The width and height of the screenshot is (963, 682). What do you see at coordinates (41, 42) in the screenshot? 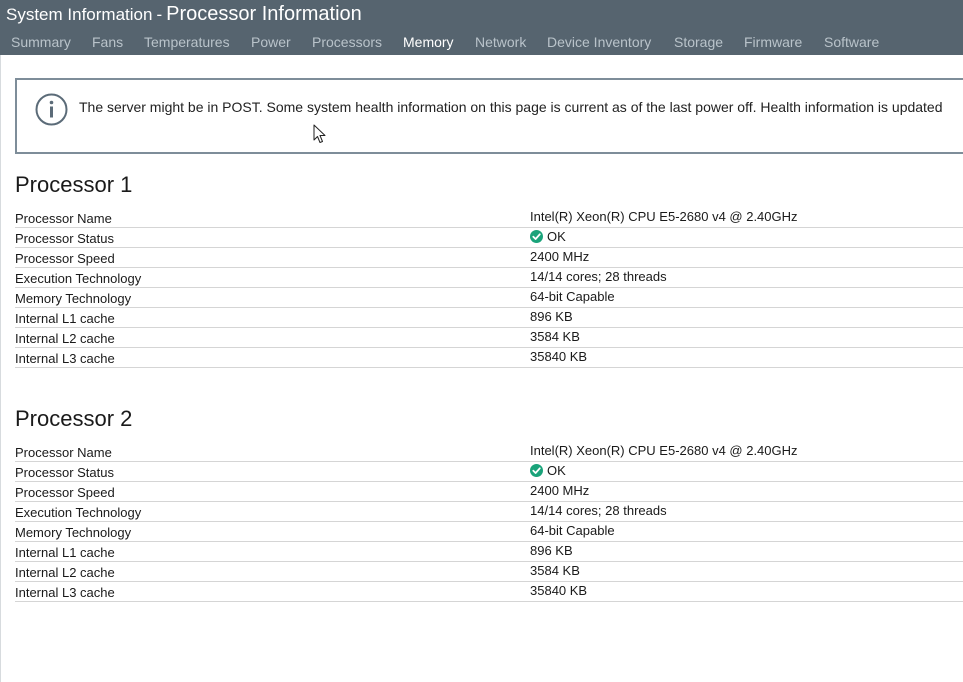
I see `tab-summary: Summary` at bounding box center [41, 42].